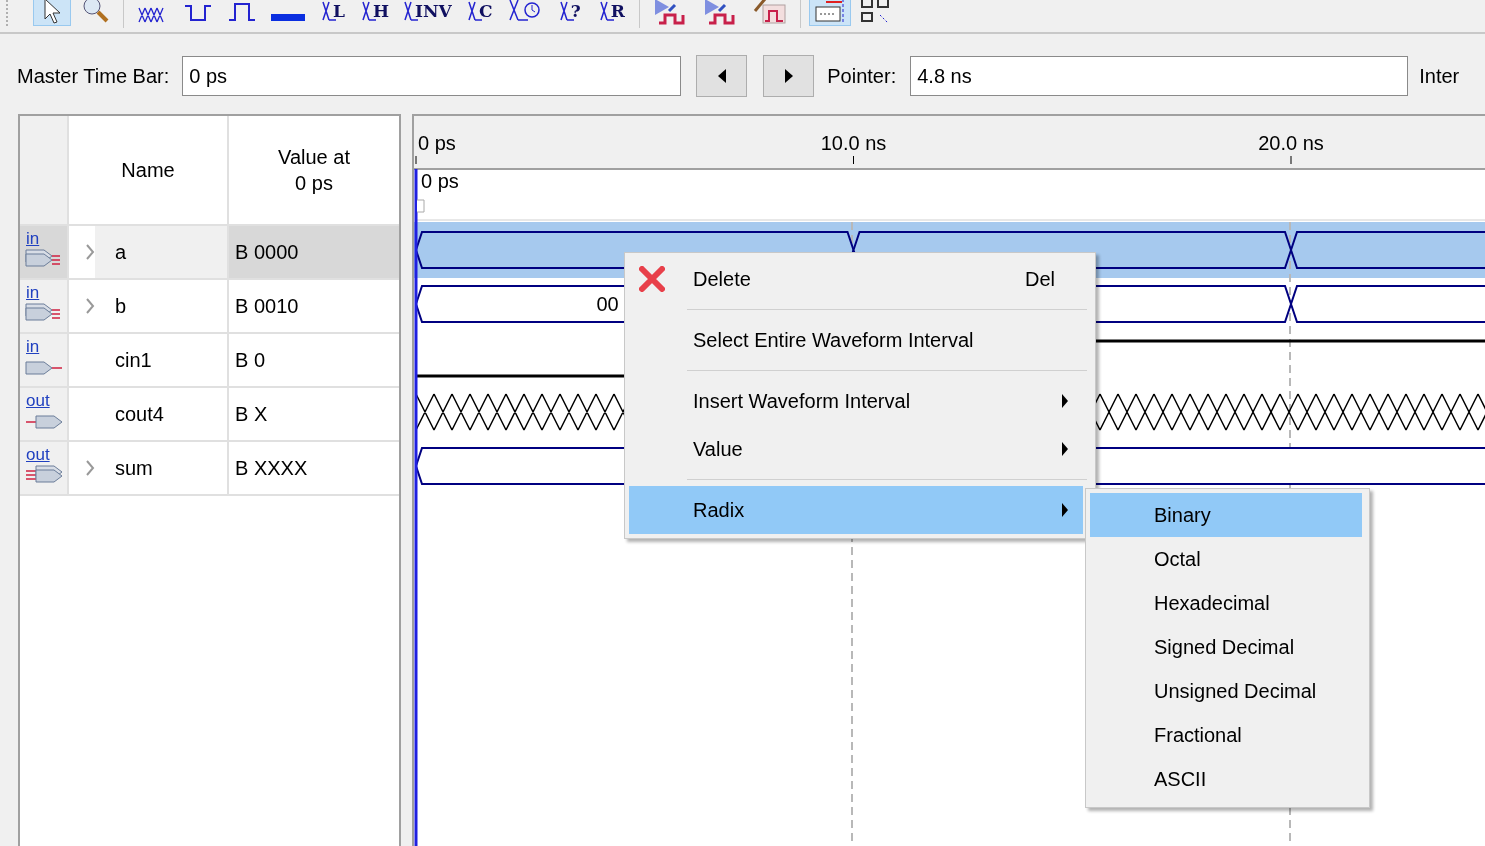 This screenshot has height=846, width=1485. I want to click on signal-value: B X, so click(251, 414).